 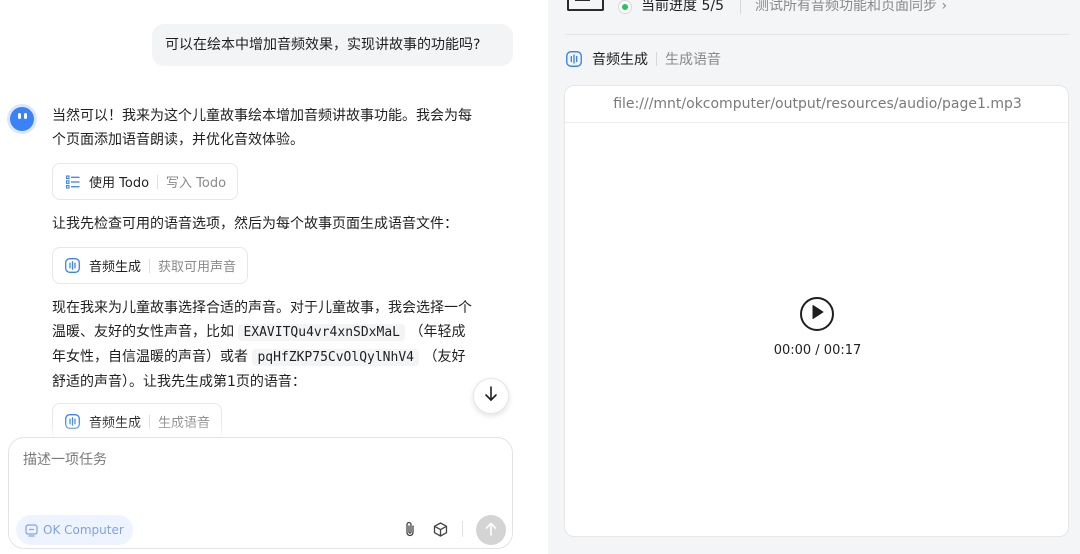 I want to click on tool-call-todo: 使用 Todo 写入 Todo, so click(x=145, y=181).